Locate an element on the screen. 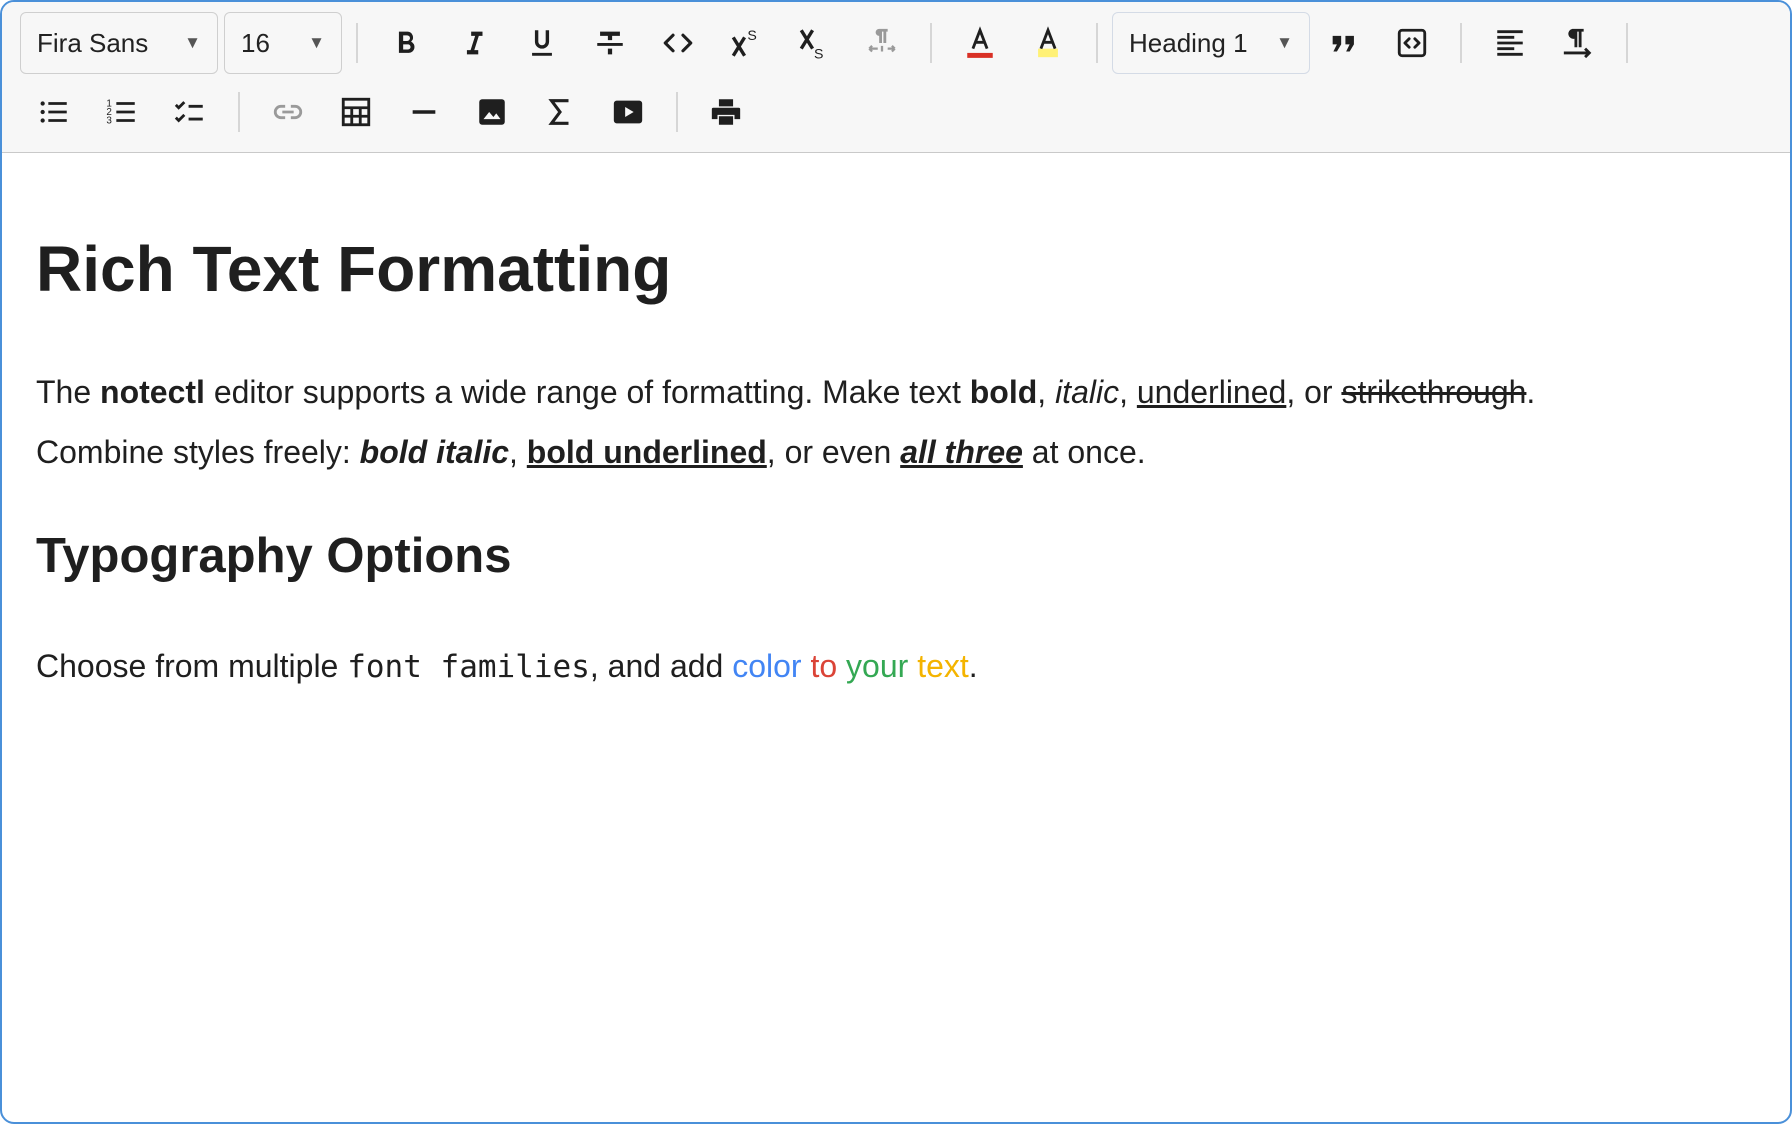 This screenshot has width=1792, height=1124. link-icon is located at coordinates (288, 112).